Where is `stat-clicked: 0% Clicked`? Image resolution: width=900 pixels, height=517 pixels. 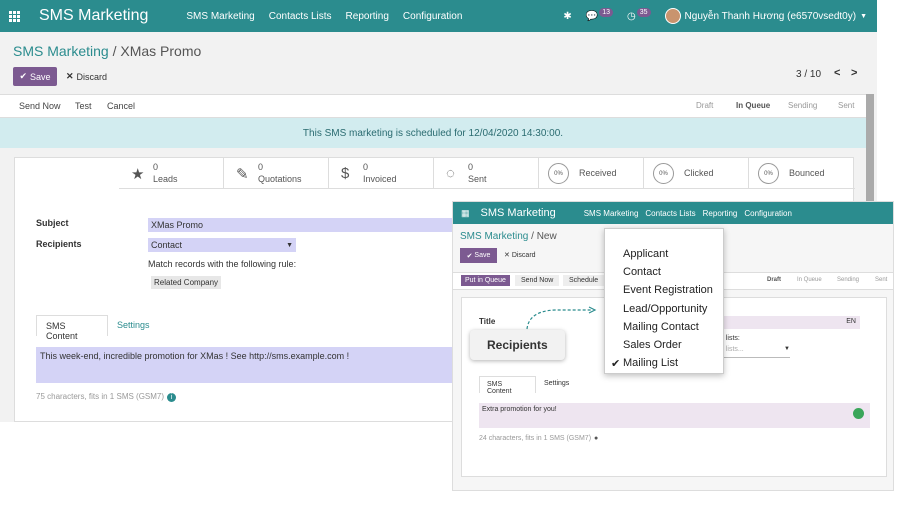 stat-clicked: 0% Clicked is located at coordinates (696, 173).